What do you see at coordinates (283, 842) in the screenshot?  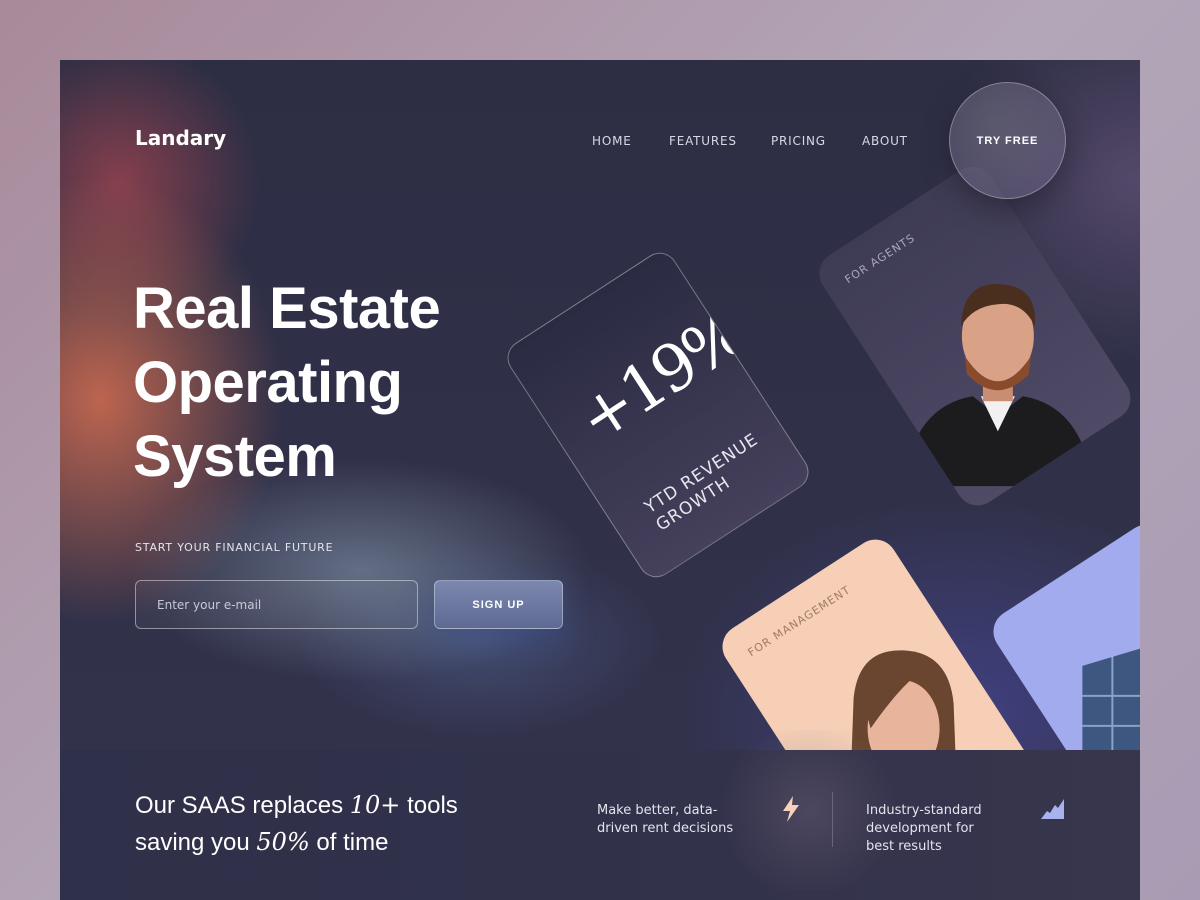 I see `tagline-number: 50%` at bounding box center [283, 842].